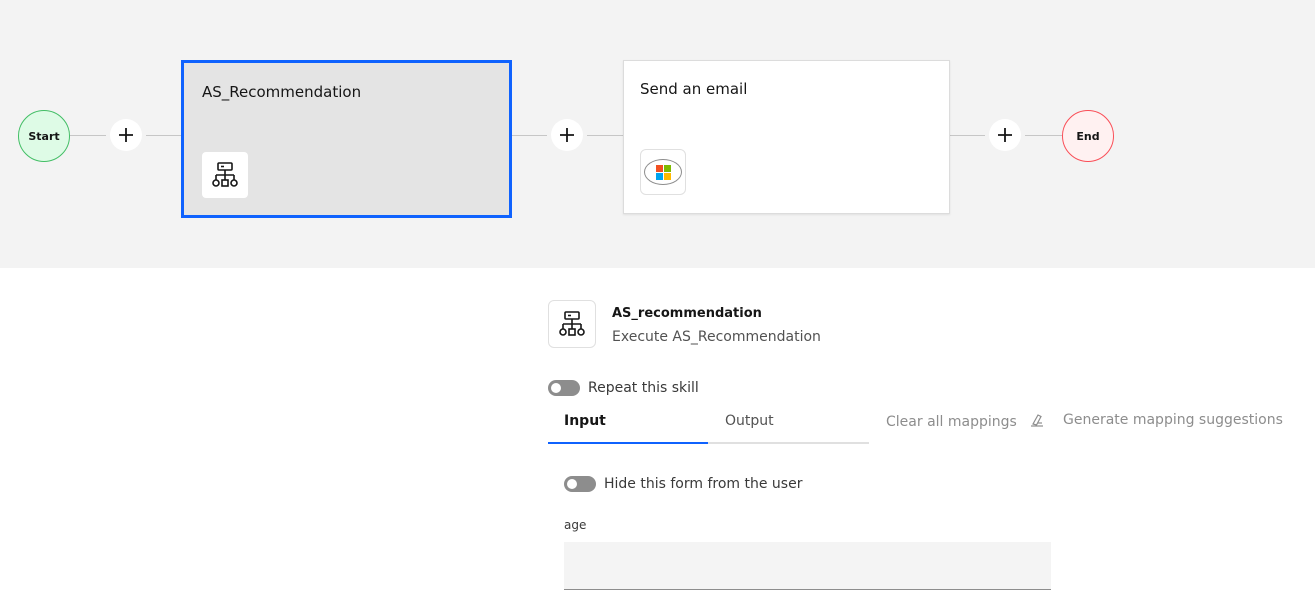 The image size is (1315, 600). Describe the element at coordinates (628, 423) in the screenshot. I see `tab-input: Input` at that location.